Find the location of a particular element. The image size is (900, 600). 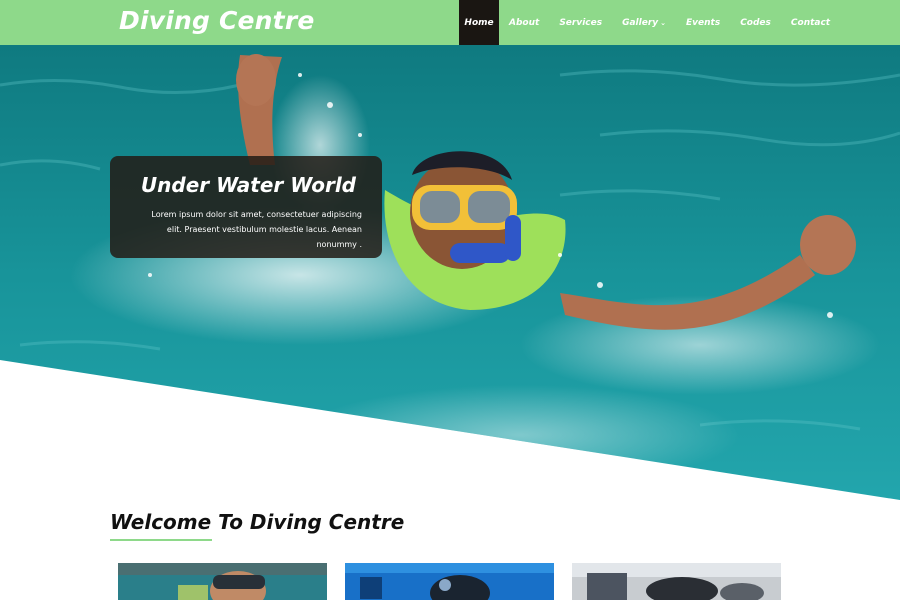

thumbnail-diving-gear is located at coordinates (676, 581).